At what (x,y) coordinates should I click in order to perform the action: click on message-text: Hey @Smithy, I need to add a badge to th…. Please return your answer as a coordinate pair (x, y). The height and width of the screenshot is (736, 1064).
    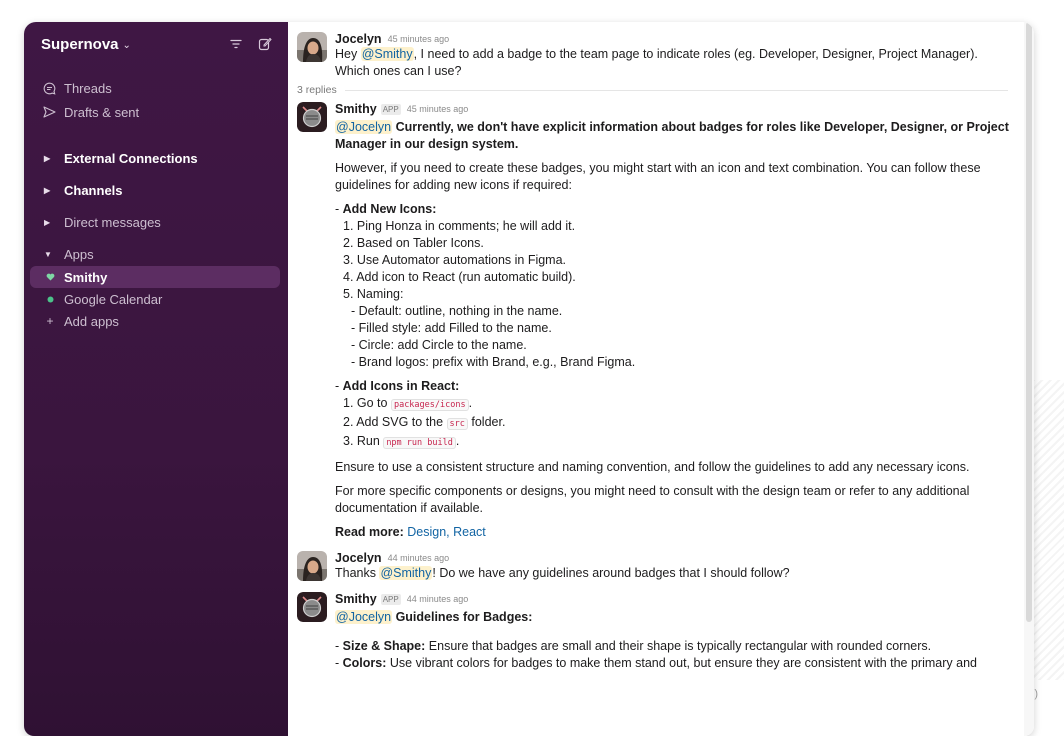
    Looking at the image, I should click on (656, 62).